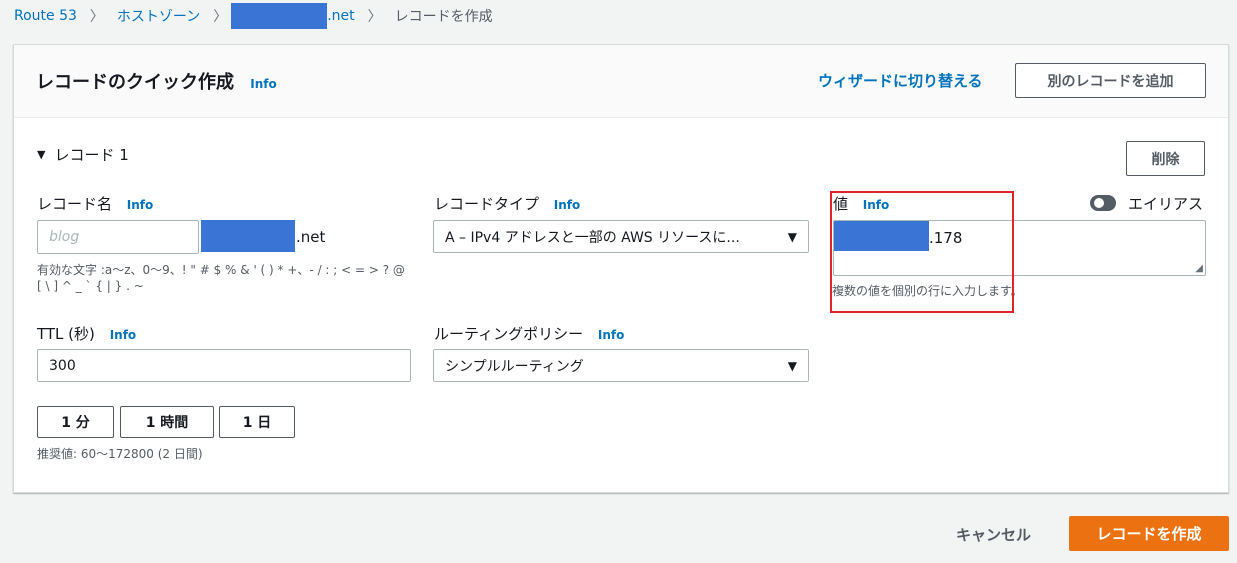  What do you see at coordinates (224, 365) in the screenshot?
I see `ttl-input: 300` at bounding box center [224, 365].